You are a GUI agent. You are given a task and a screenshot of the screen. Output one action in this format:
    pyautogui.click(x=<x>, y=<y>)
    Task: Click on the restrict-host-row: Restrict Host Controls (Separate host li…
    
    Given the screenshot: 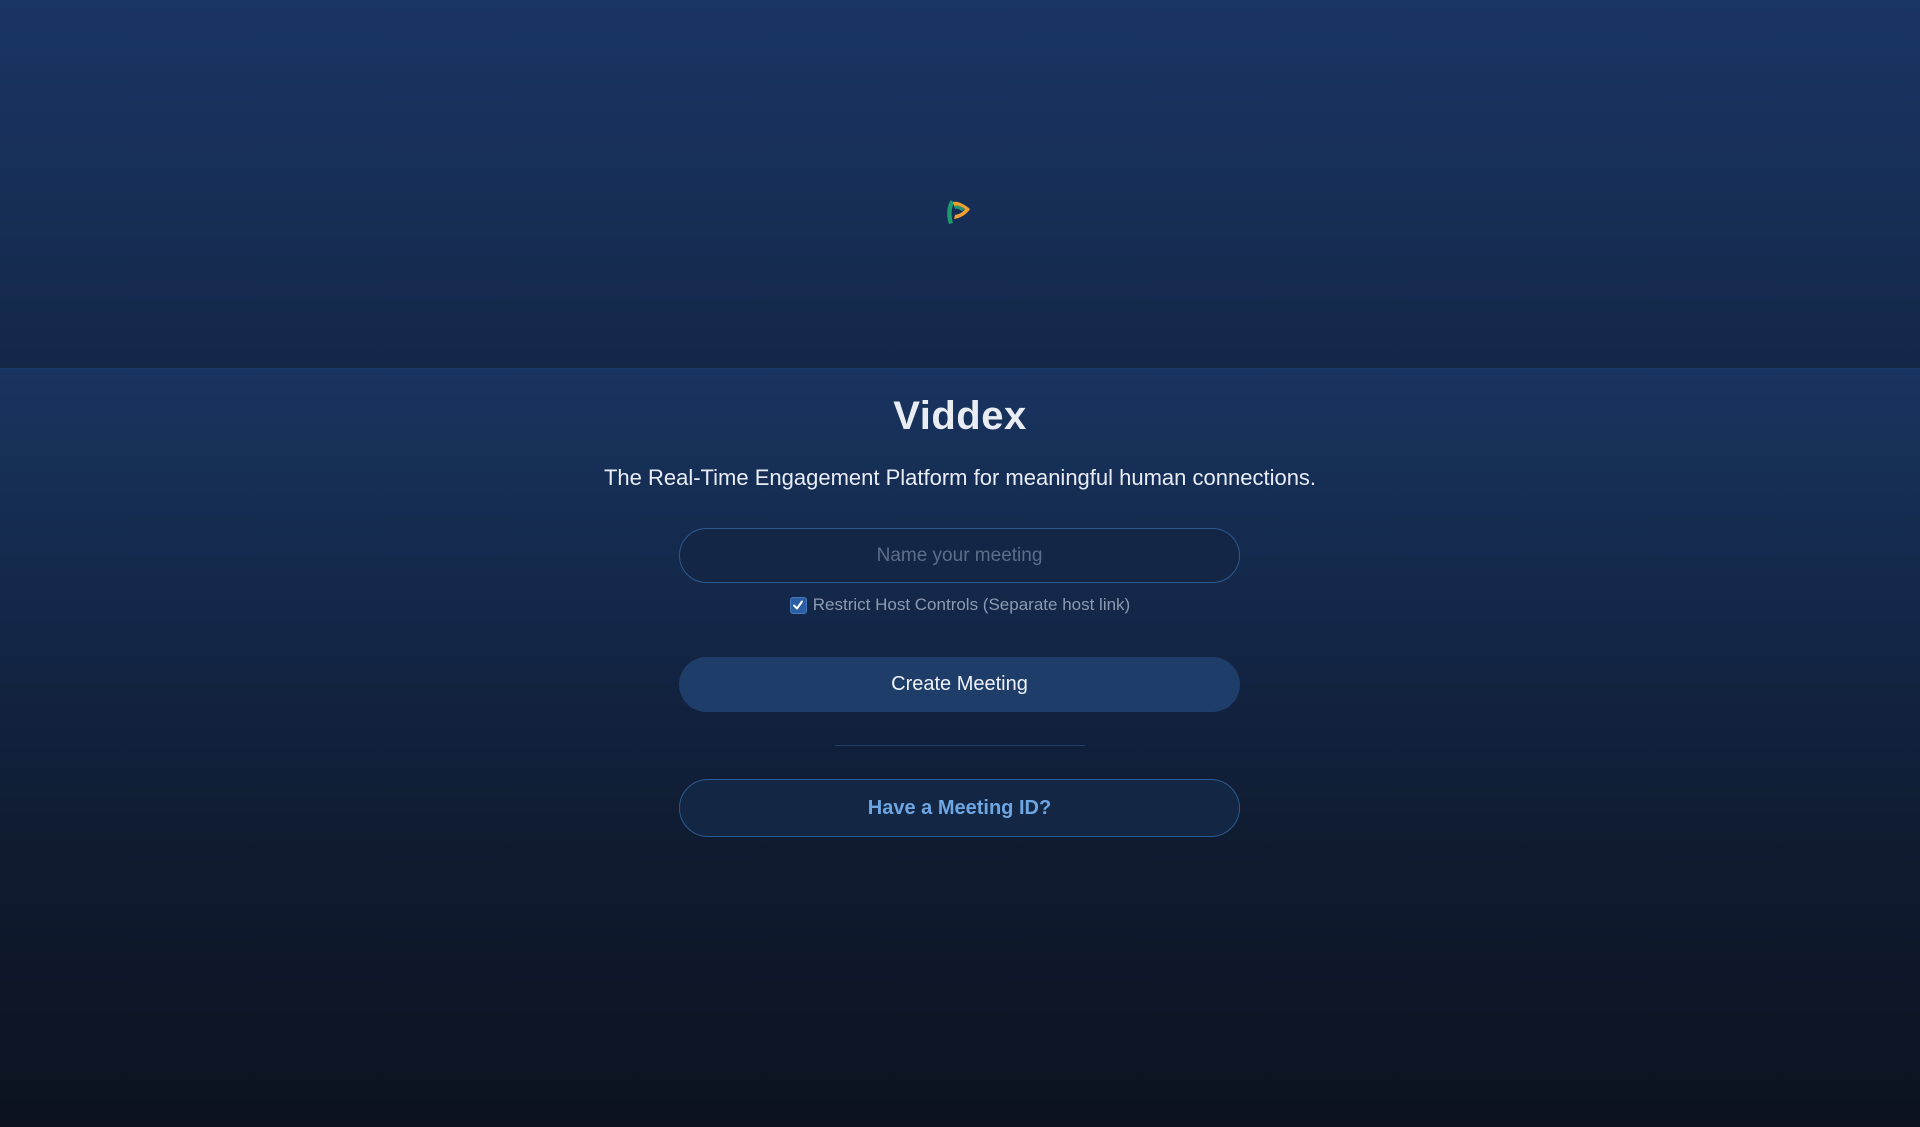 What is the action you would take?
    pyautogui.click(x=960, y=605)
    